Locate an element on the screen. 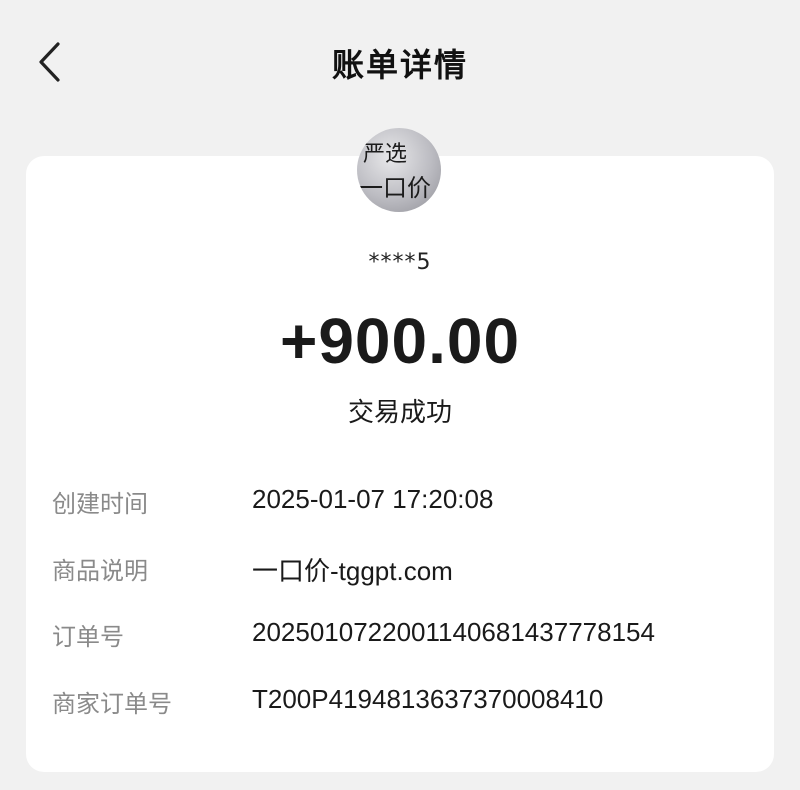  detail-value: 2025010722001140681437778154 is located at coordinates (453, 632).